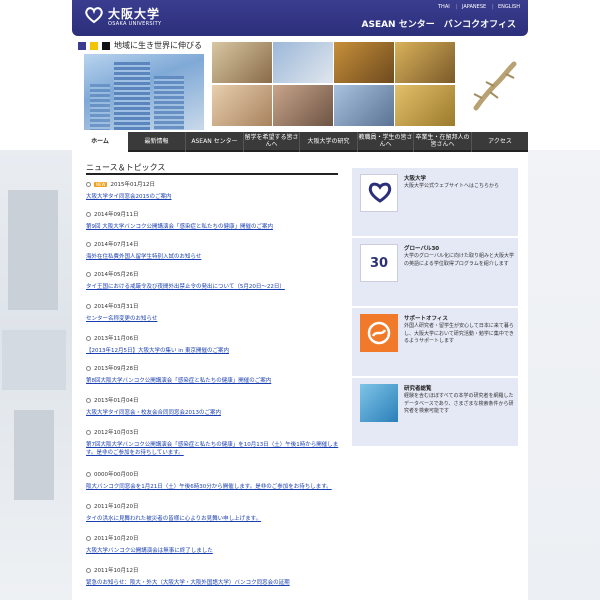 Image resolution: width=600 pixels, height=600 pixels. I want to click on news-date: 2015年01月12日, so click(132, 185).